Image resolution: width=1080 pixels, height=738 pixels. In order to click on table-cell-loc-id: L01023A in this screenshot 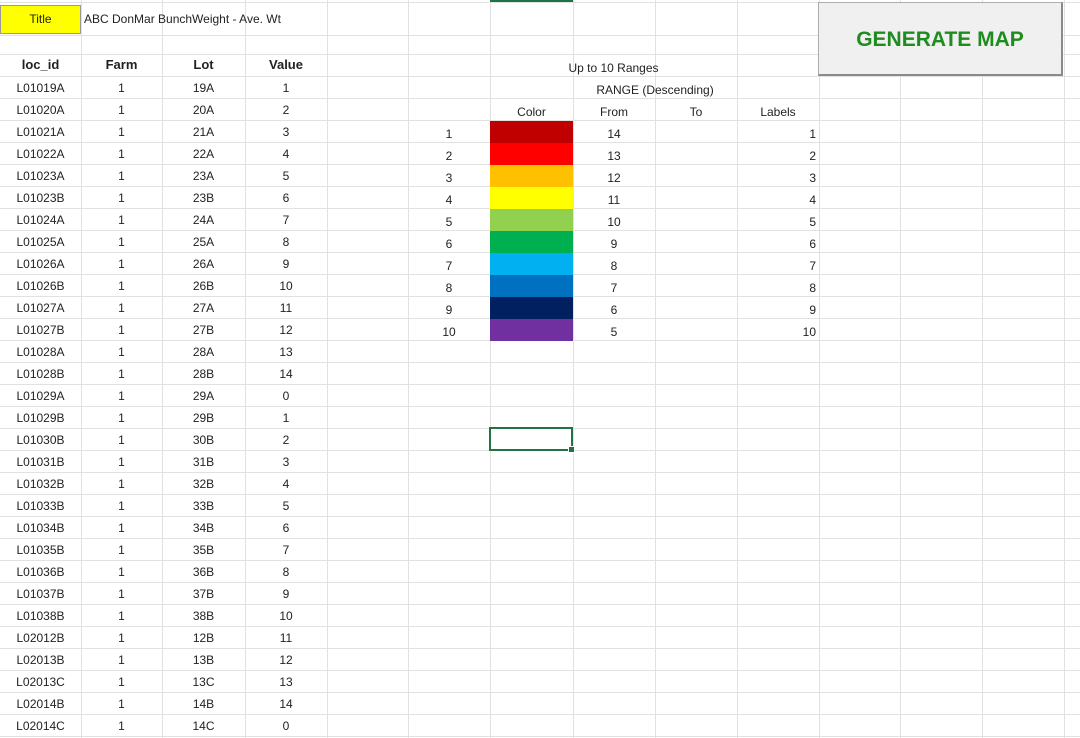, I will do `click(40, 176)`.